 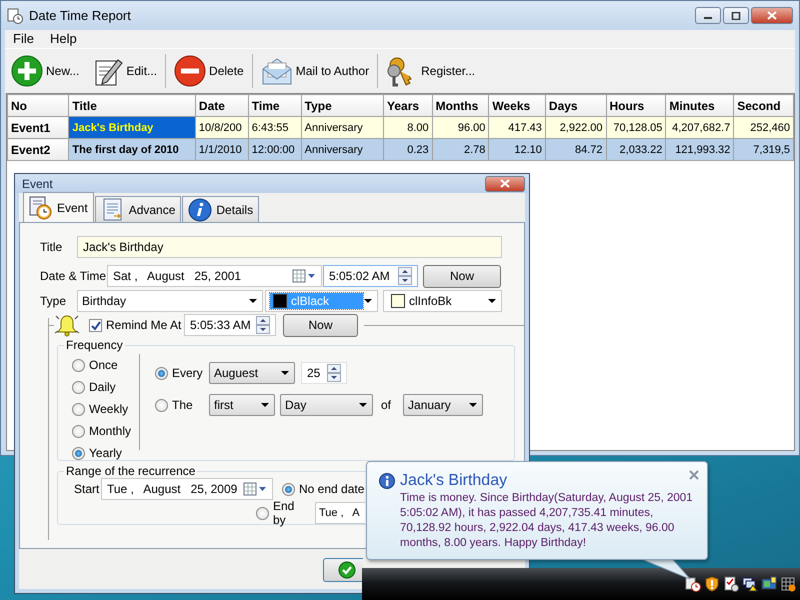 I want to click on color-dropdown: clInfoBk, so click(x=442, y=301).